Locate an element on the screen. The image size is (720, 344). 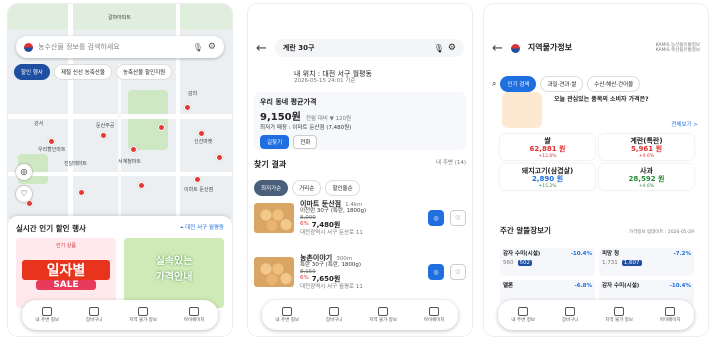
location-info: 내 위치 : 대전 서구 월평동 2026-05-15 24:01 기준 is located at coordinates (333, 77).